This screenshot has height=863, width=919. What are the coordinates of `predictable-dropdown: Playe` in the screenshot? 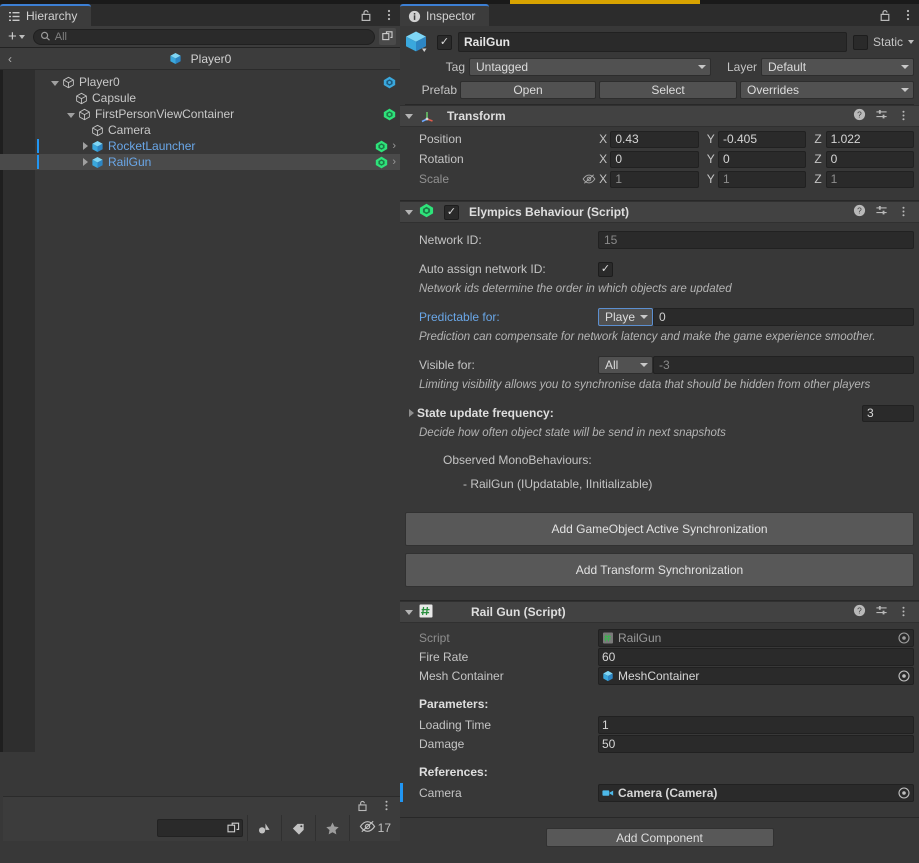 It's located at (625, 317).